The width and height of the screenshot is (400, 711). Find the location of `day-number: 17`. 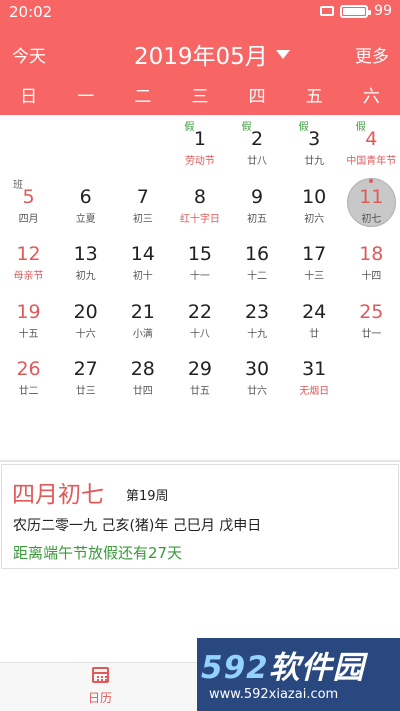

day-number: 17 is located at coordinates (314, 254).